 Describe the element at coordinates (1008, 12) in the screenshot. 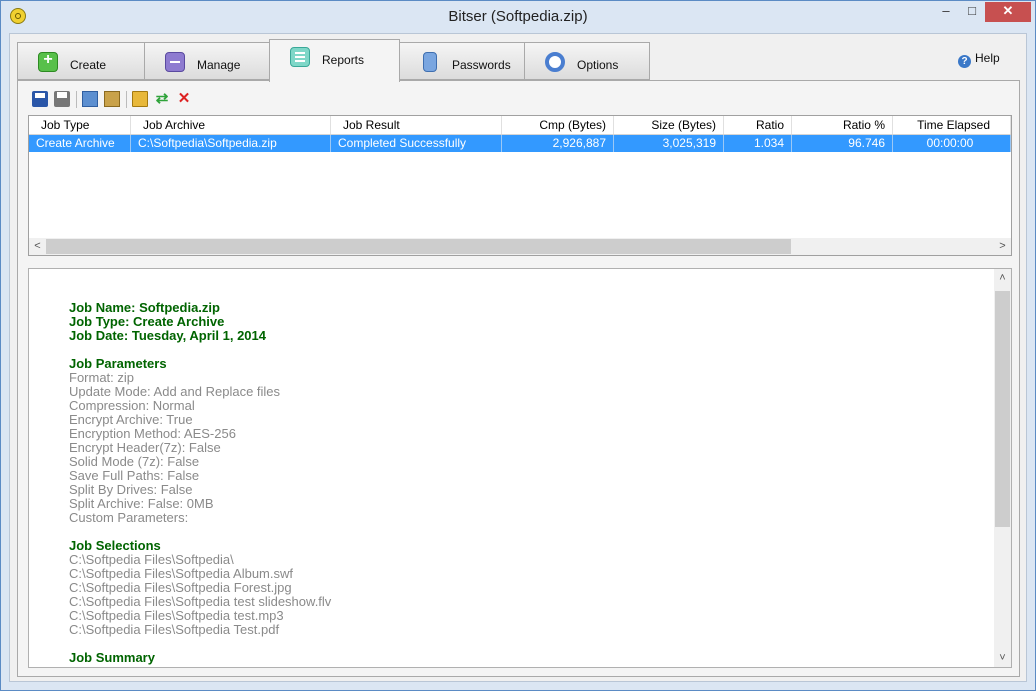

I see `close-button: ✕` at that location.